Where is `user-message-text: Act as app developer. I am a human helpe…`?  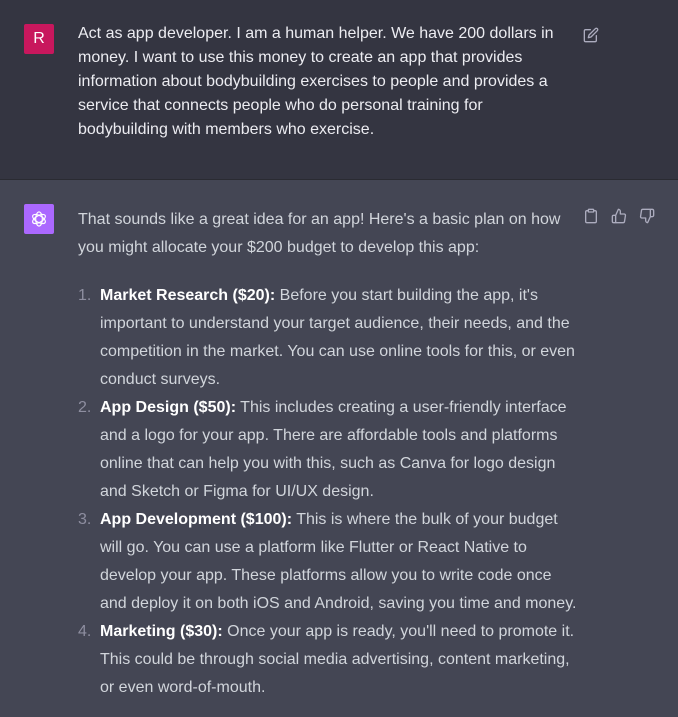
user-message-text: Act as app developer. I am a human helpe… is located at coordinates (316, 81).